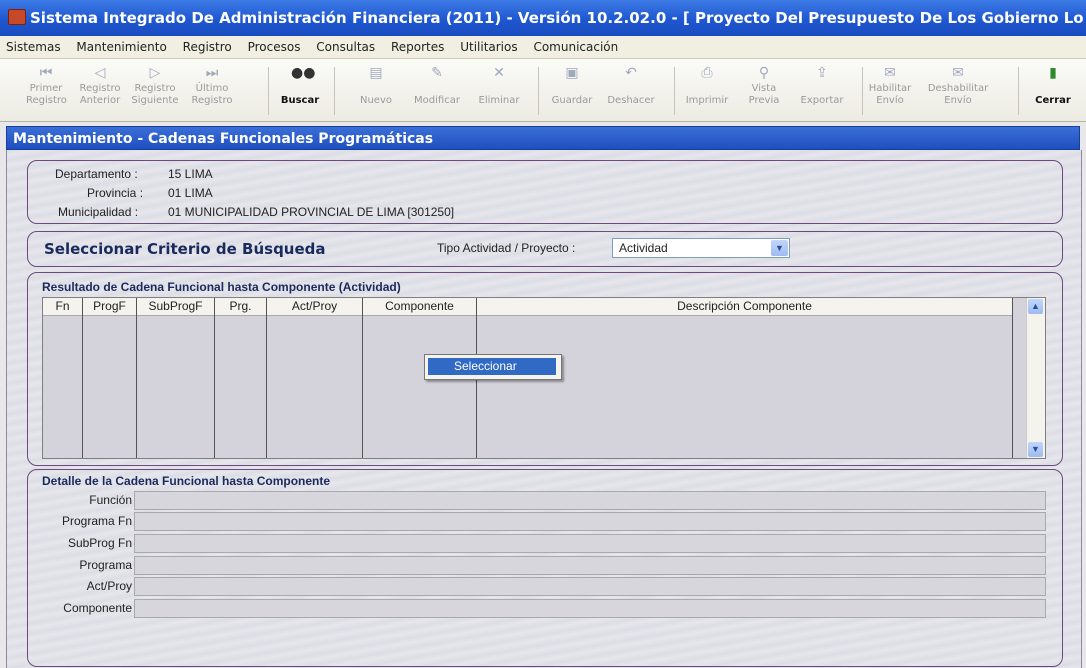 Image resolution: width=1086 pixels, height=668 pixels. I want to click on app-icon, so click(17, 17).